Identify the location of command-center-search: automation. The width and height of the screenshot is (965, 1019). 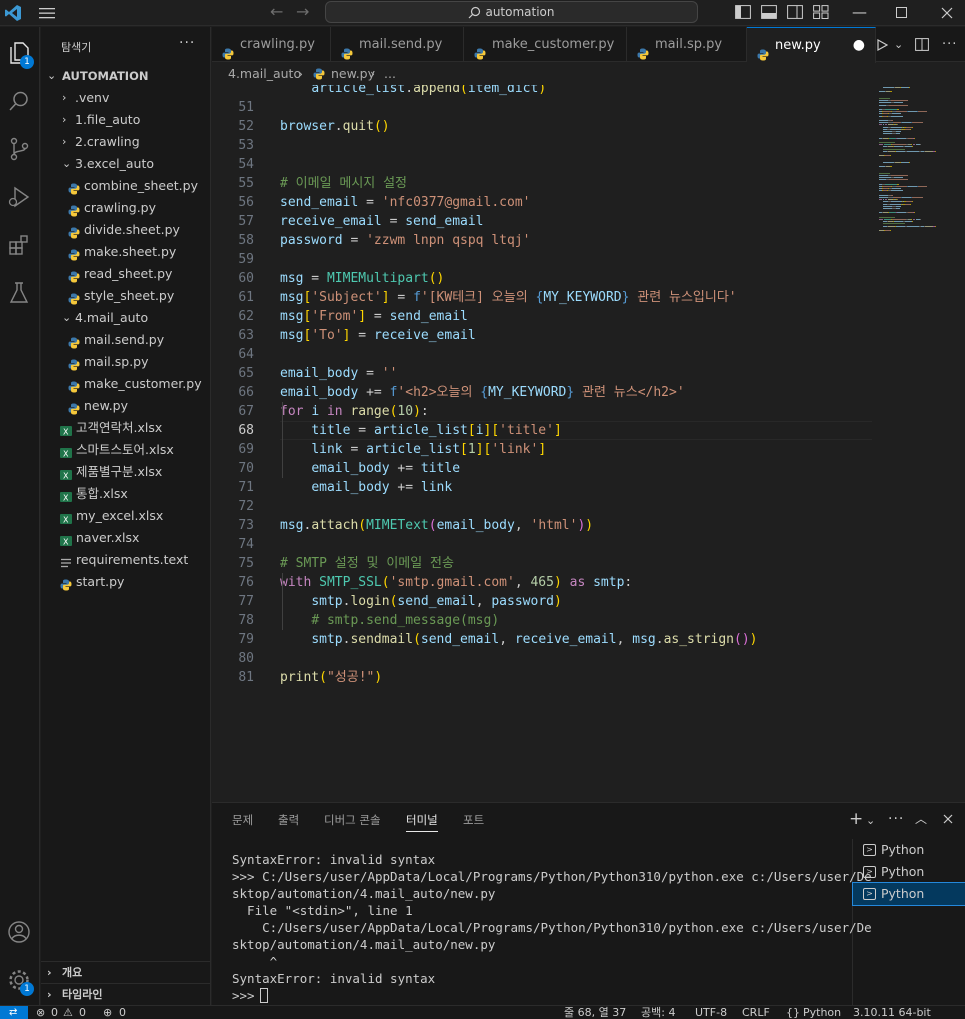
(511, 12).